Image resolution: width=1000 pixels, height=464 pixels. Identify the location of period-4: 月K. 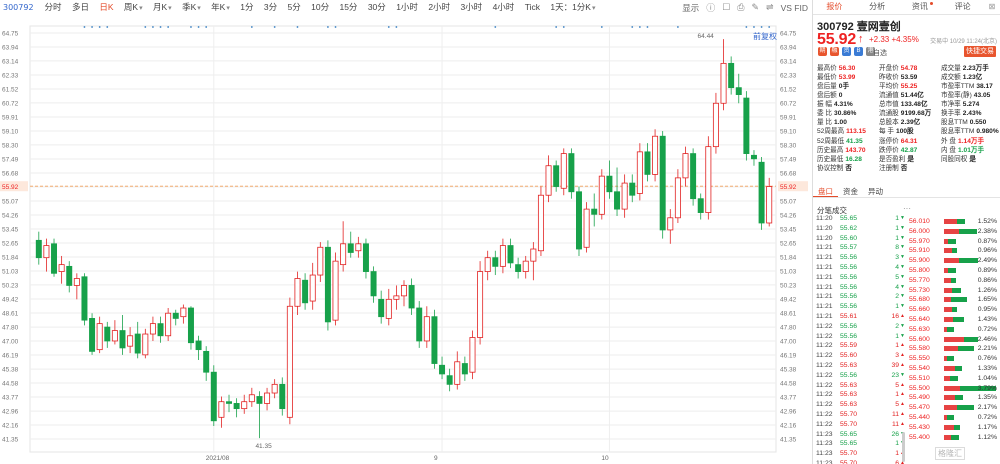
(162, 7).